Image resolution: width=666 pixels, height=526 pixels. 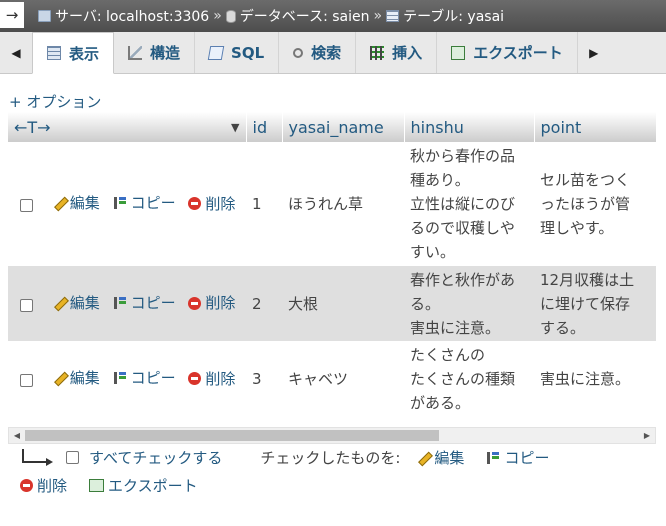 I want to click on table-header-row: ←T→ ▼ id yasai_name hinshu point, so click(x=332, y=127).